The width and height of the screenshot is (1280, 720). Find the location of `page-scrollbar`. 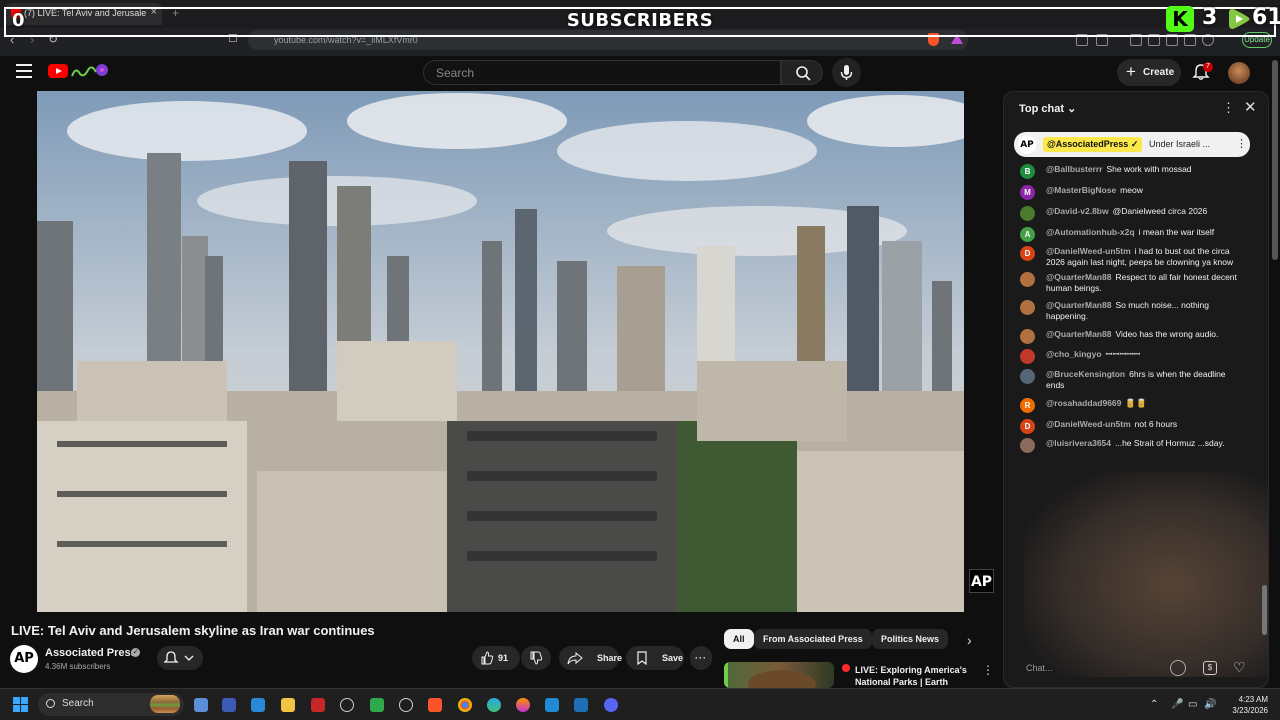

page-scrollbar is located at coordinates (1275, 160).